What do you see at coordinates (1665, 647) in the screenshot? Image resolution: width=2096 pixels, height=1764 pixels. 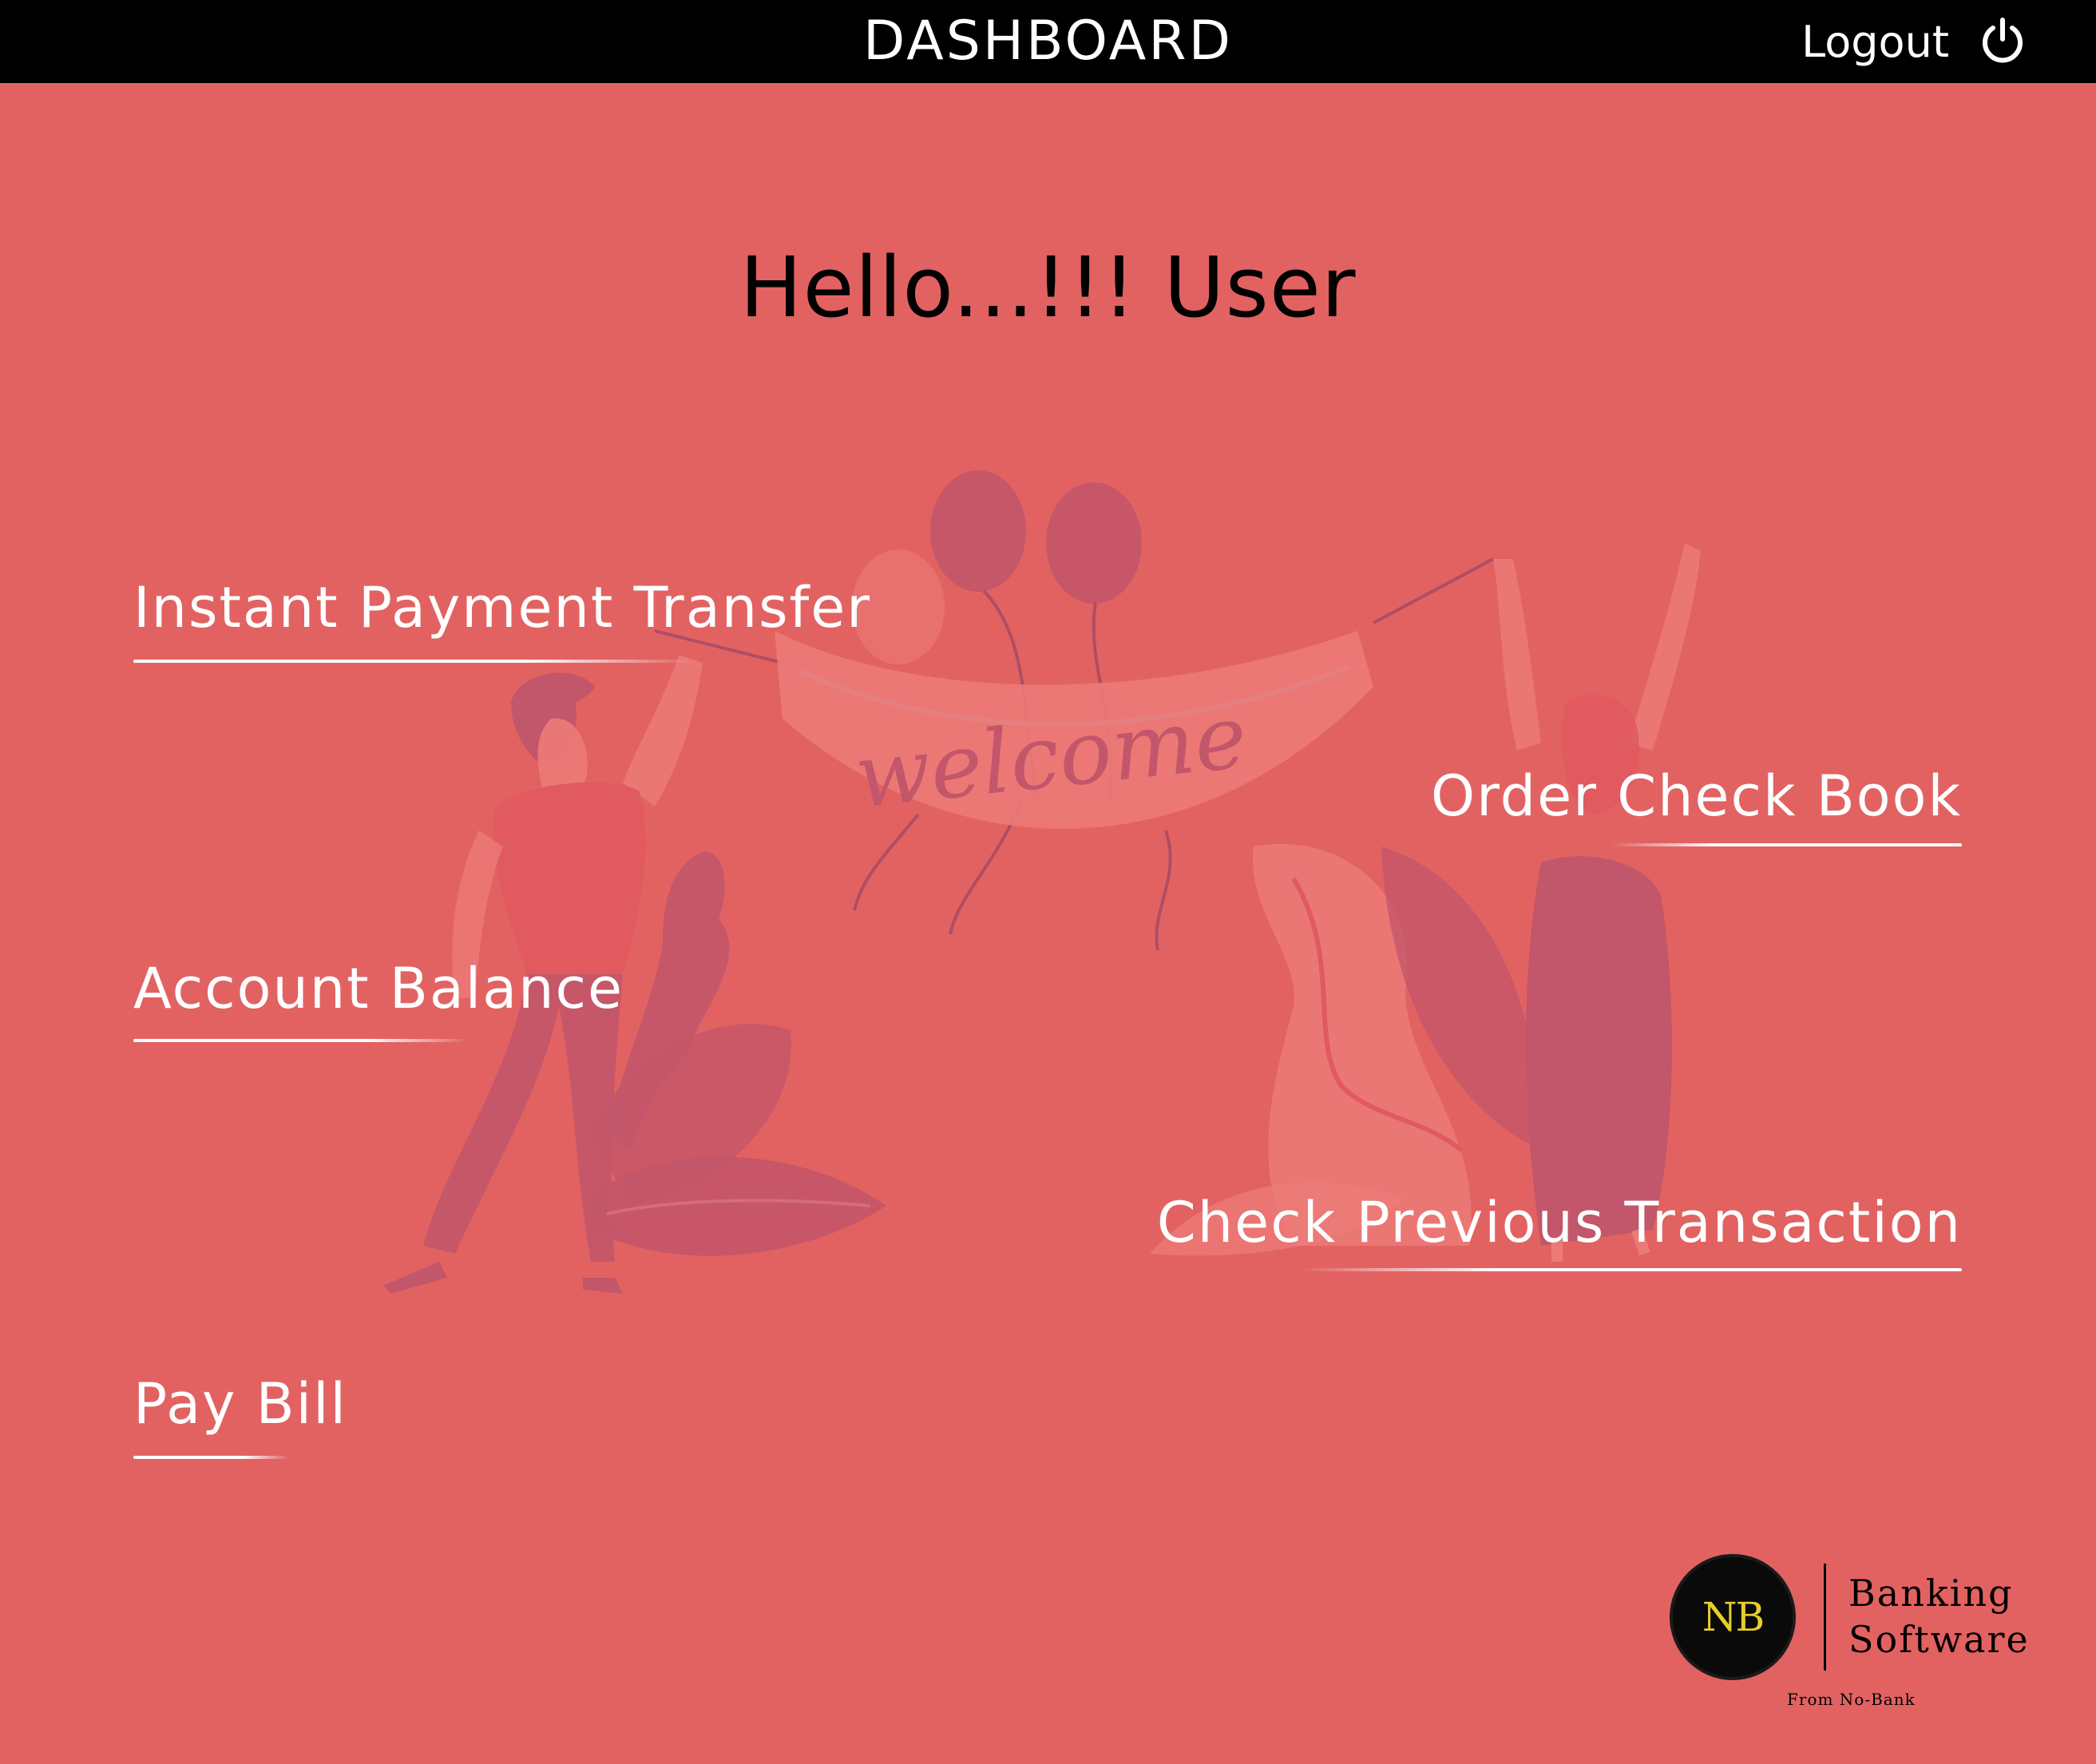 I see `woman-right-arm` at bounding box center [1665, 647].